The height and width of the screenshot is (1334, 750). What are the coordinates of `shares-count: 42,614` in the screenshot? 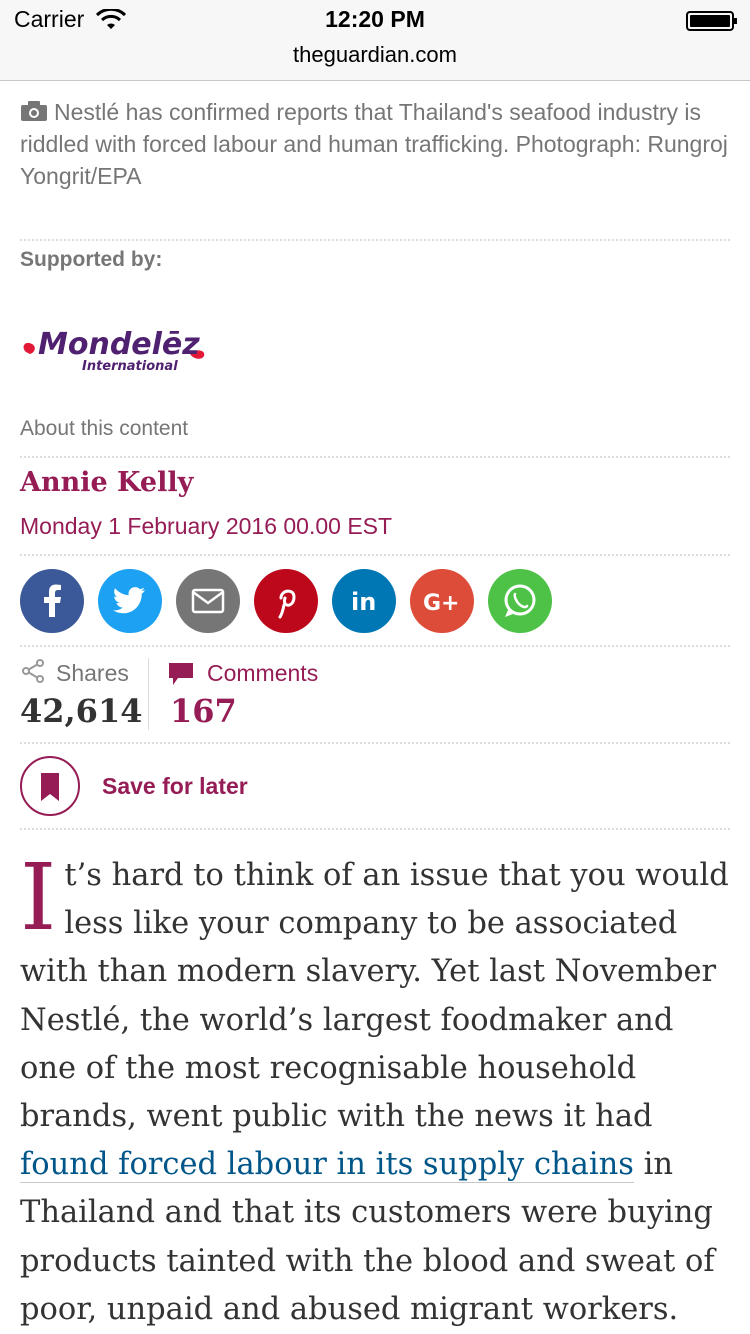 It's located at (81, 711).